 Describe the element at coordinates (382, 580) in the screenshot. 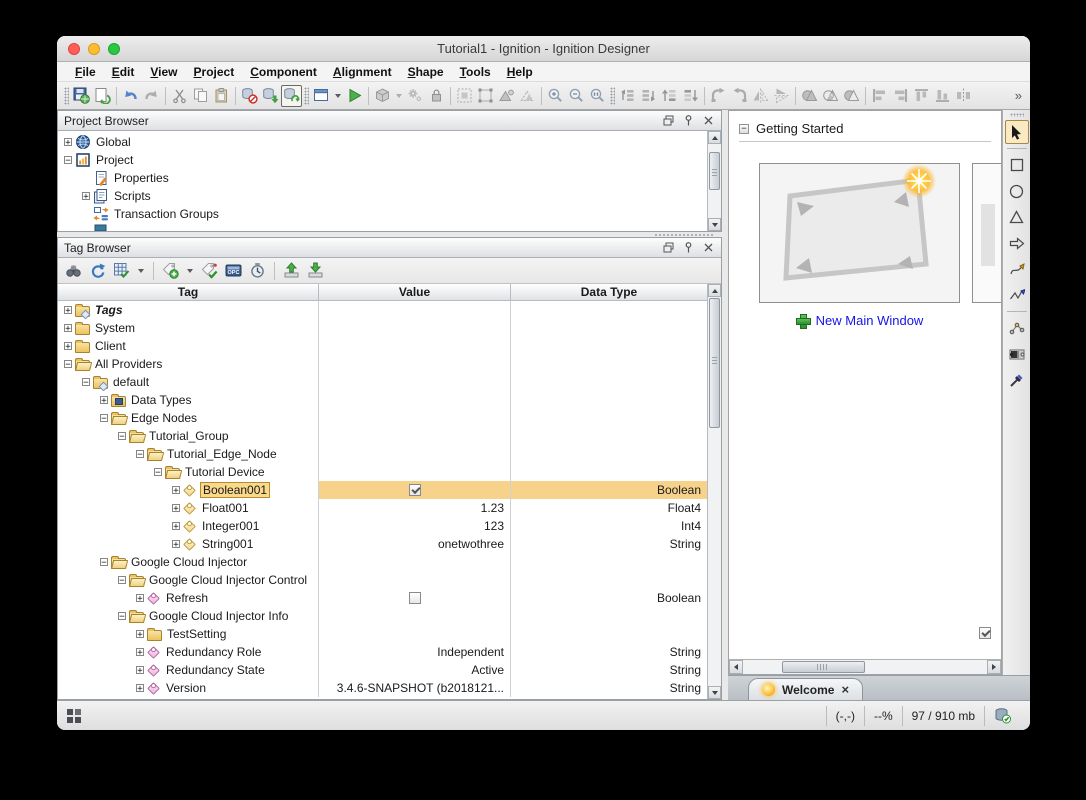

I see `tag-row-gci-control: − Google Cloud Injector Control` at that location.